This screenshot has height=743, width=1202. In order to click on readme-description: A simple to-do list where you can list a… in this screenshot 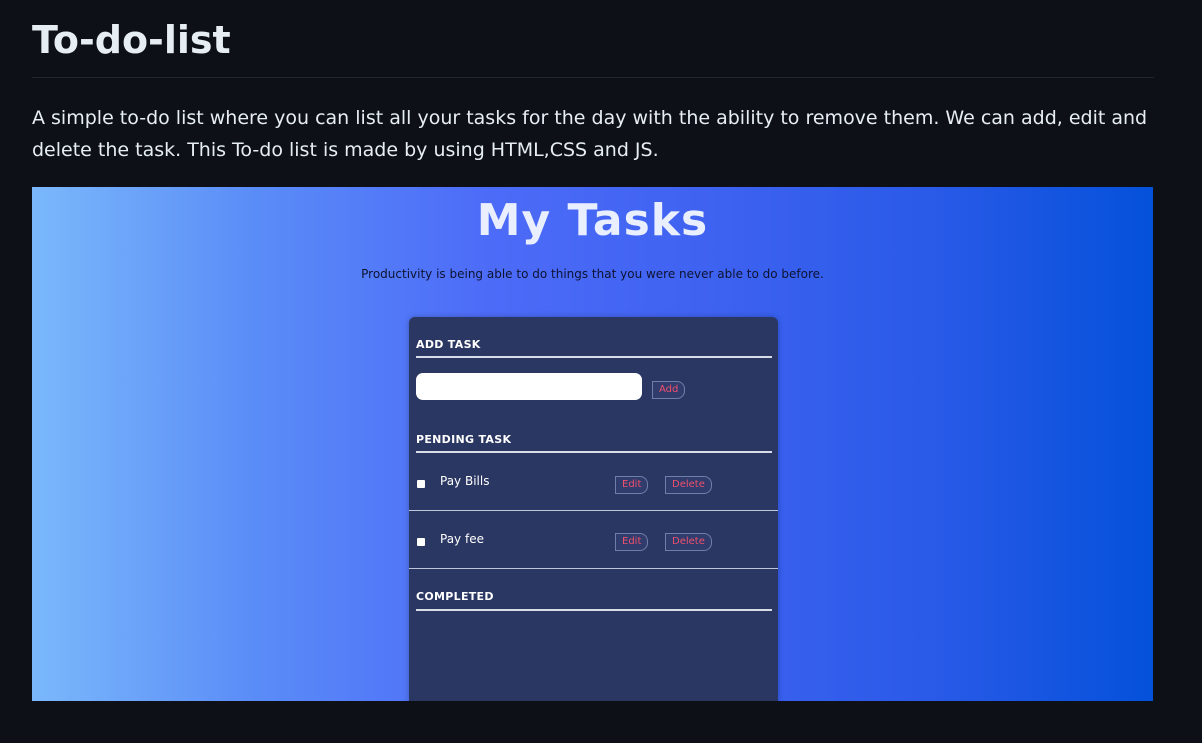, I will do `click(590, 134)`.